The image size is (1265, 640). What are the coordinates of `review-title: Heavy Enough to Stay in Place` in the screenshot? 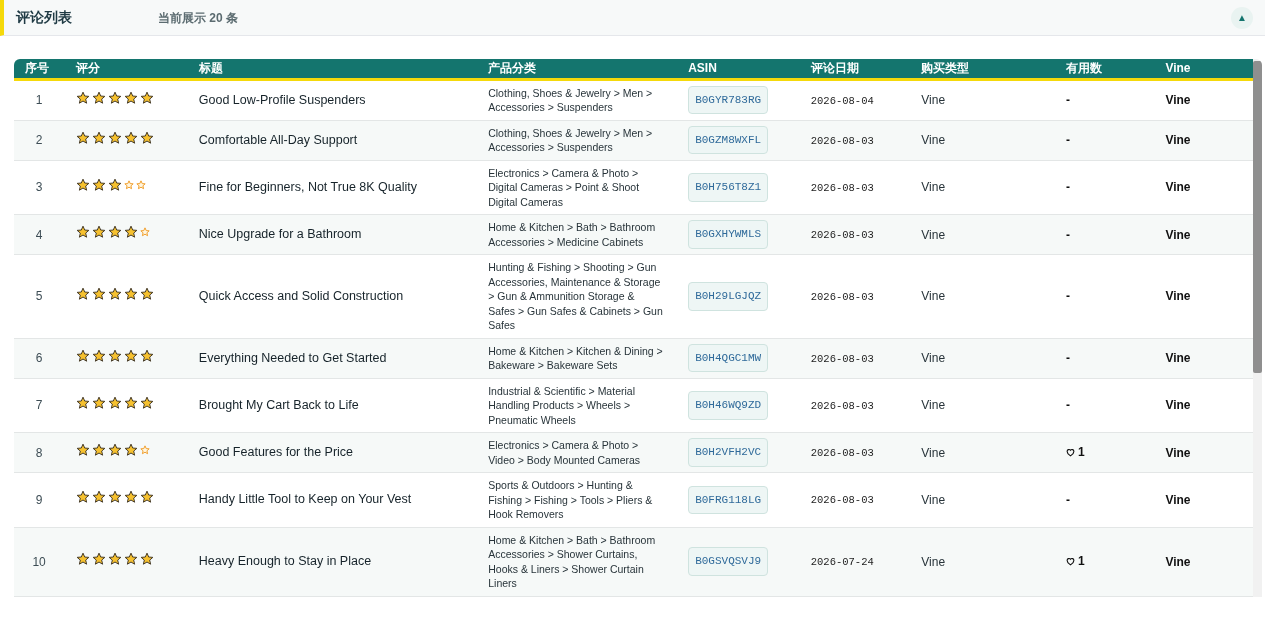 It's located at (285, 561).